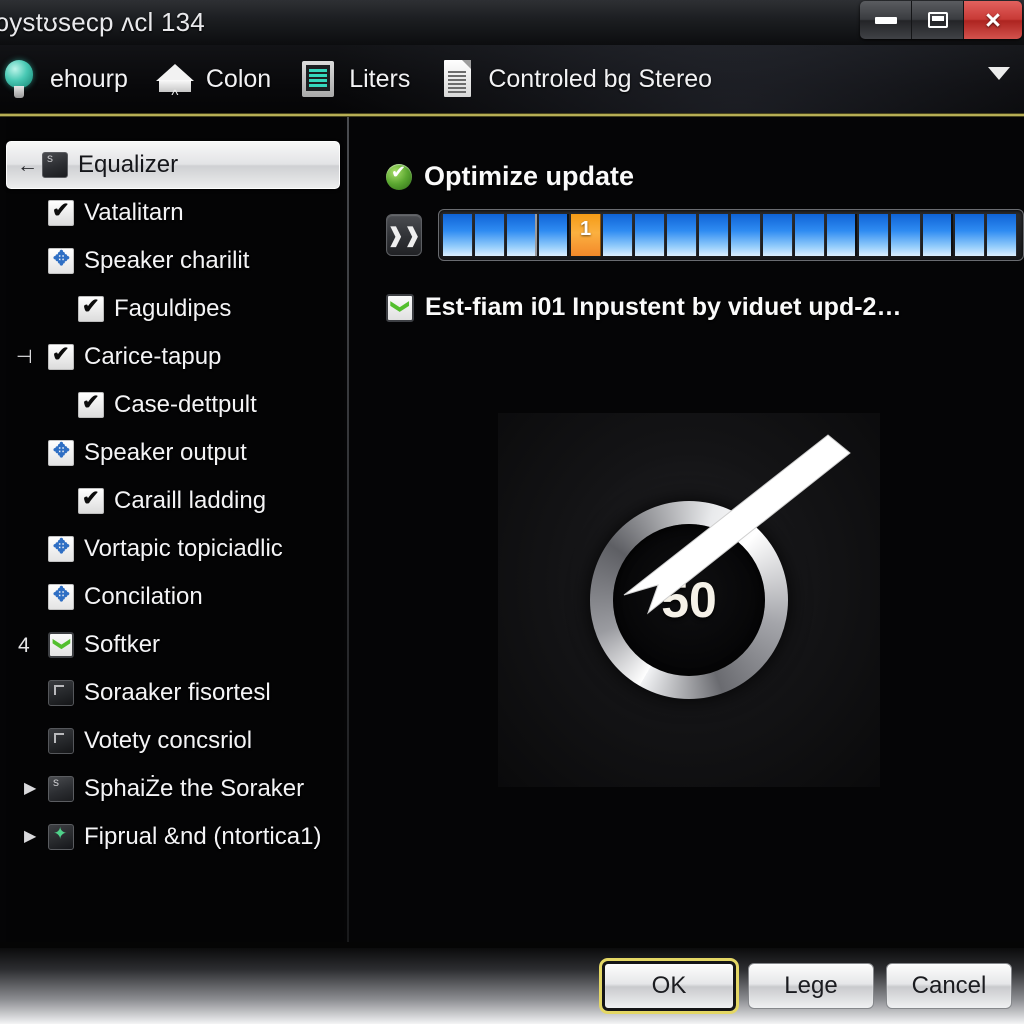  I want to click on sidebar-item-label: Soraaker fisortesl, so click(177, 692).